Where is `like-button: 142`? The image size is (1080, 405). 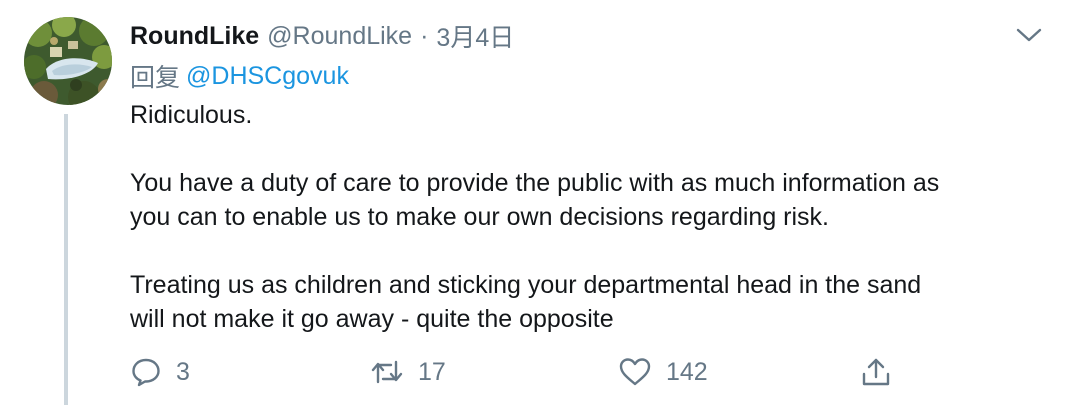 like-button: 142 is located at coordinates (663, 372).